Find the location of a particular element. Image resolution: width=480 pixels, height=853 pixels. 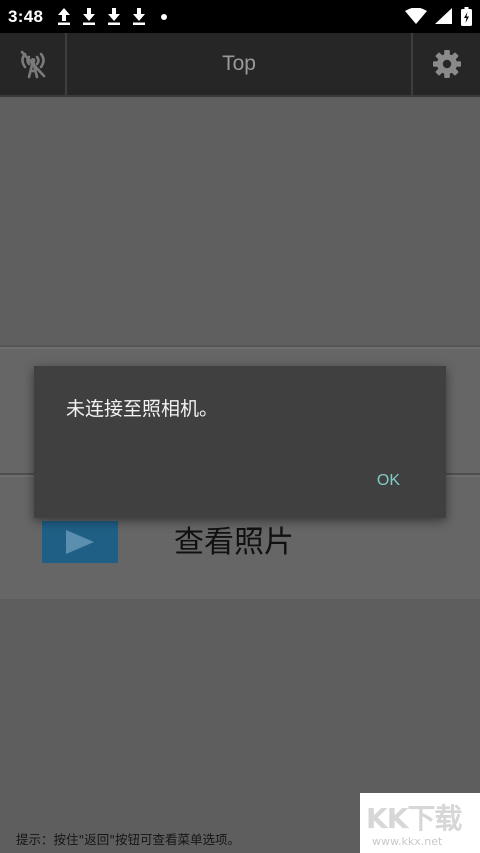

watermark-url: www.kkx.net is located at coordinates (407, 841).